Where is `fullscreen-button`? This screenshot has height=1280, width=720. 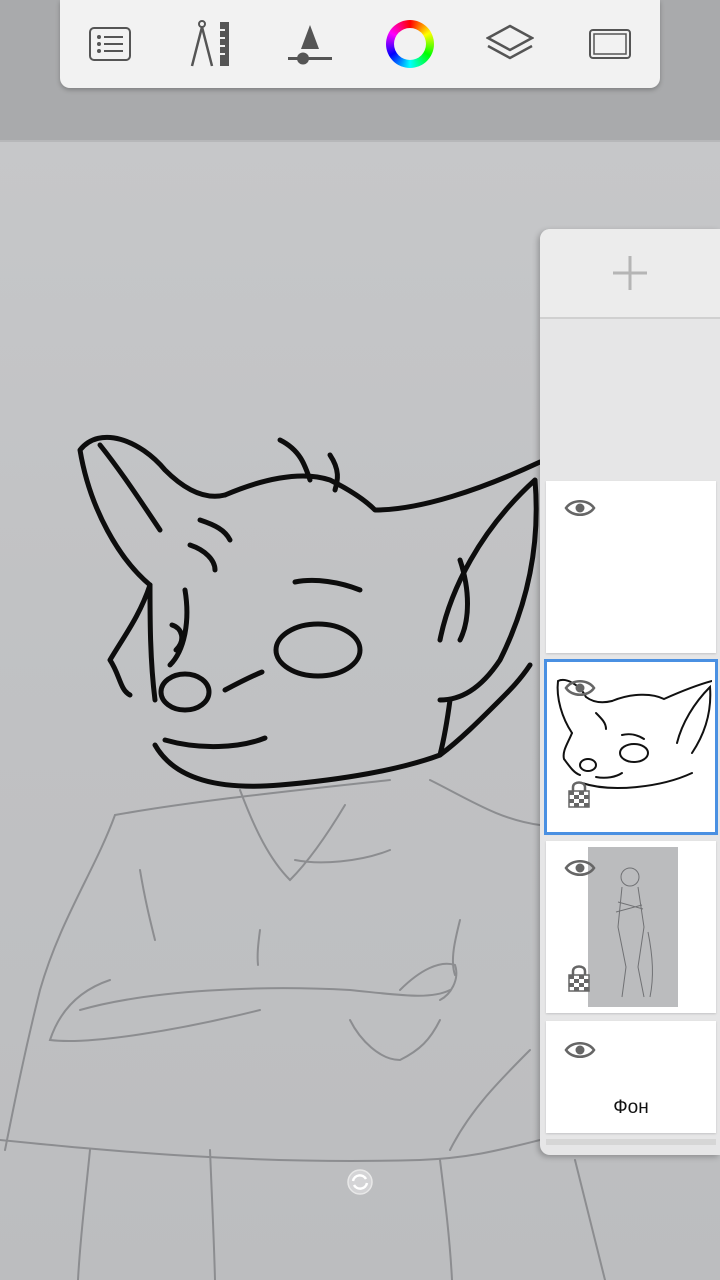 fullscreen-button is located at coordinates (610, 44).